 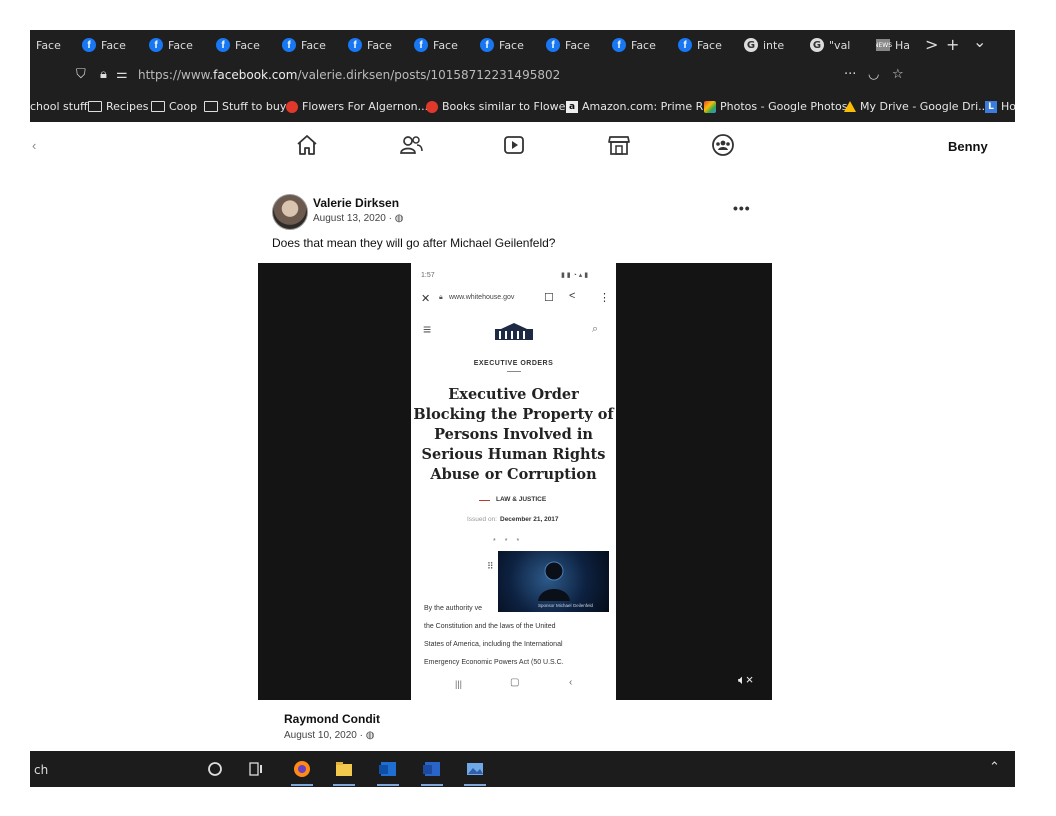 What do you see at coordinates (174, 106) in the screenshot?
I see `bookmark-folder: Coop` at bounding box center [174, 106].